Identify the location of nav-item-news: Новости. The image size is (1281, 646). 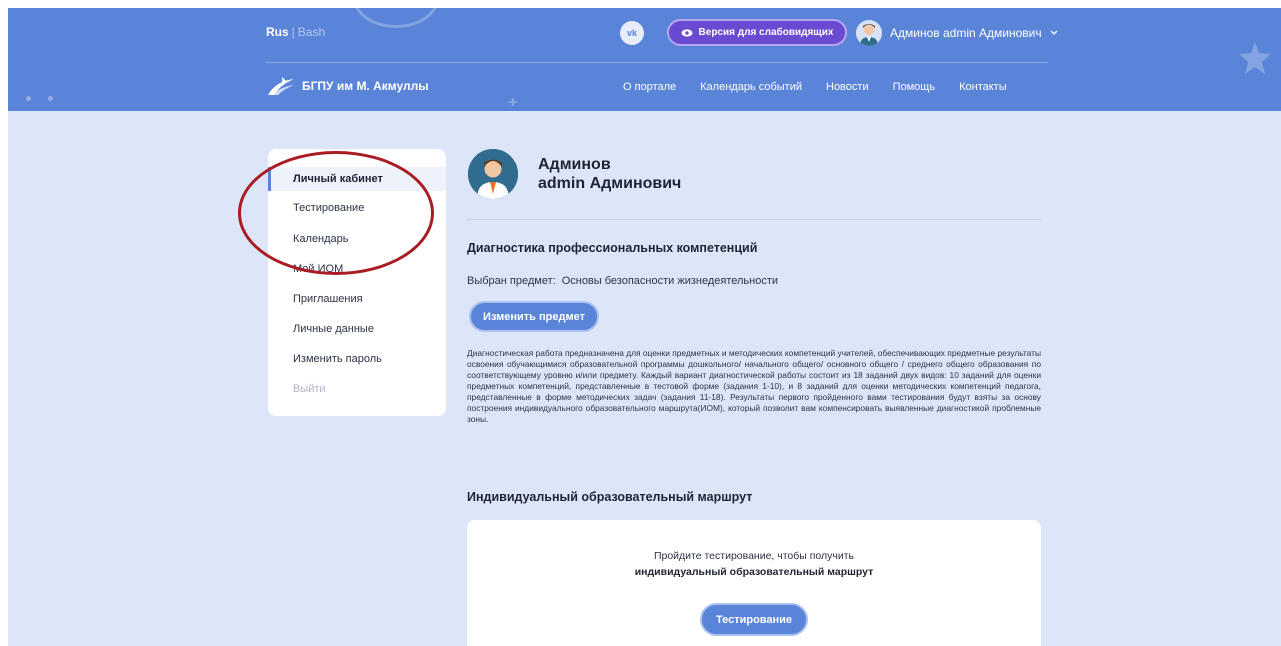
(847, 87).